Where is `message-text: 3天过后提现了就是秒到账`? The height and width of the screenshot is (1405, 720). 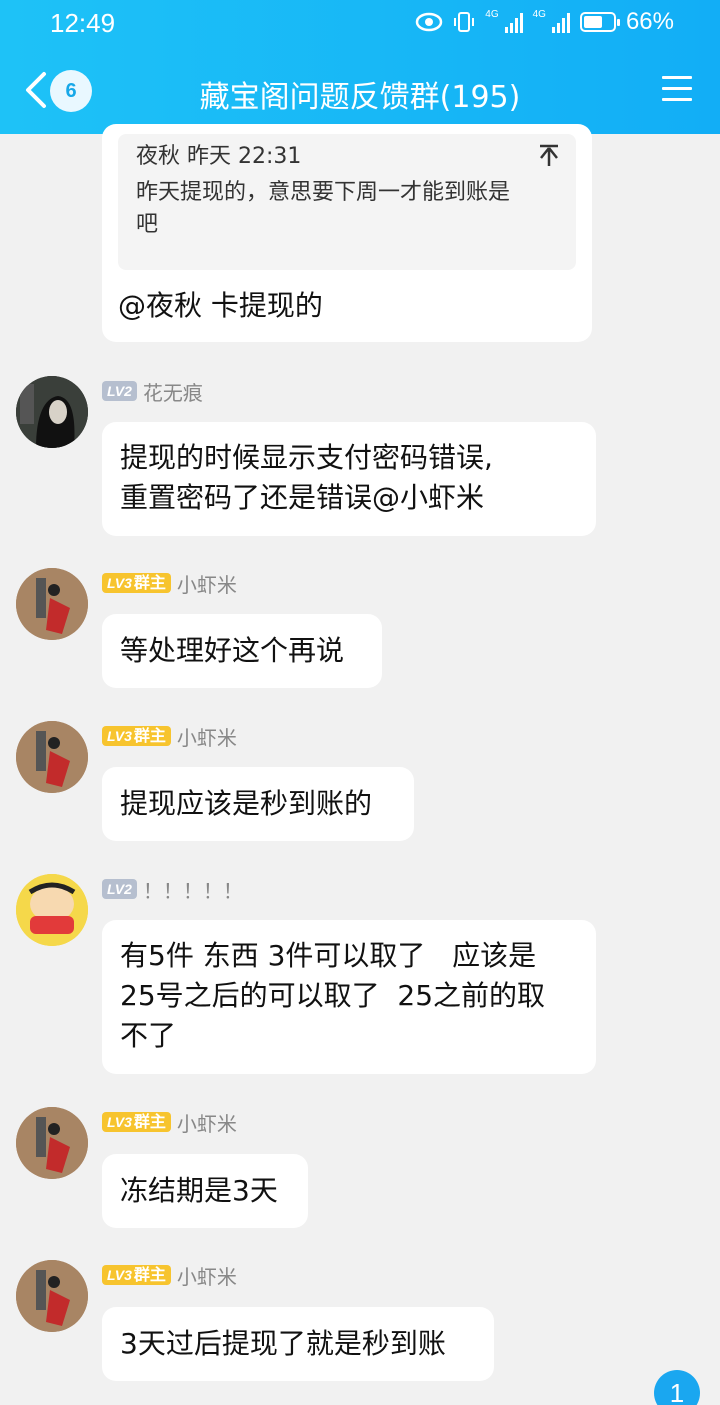
message-text: 3天过后提现了就是秒到账 is located at coordinates (283, 1343).